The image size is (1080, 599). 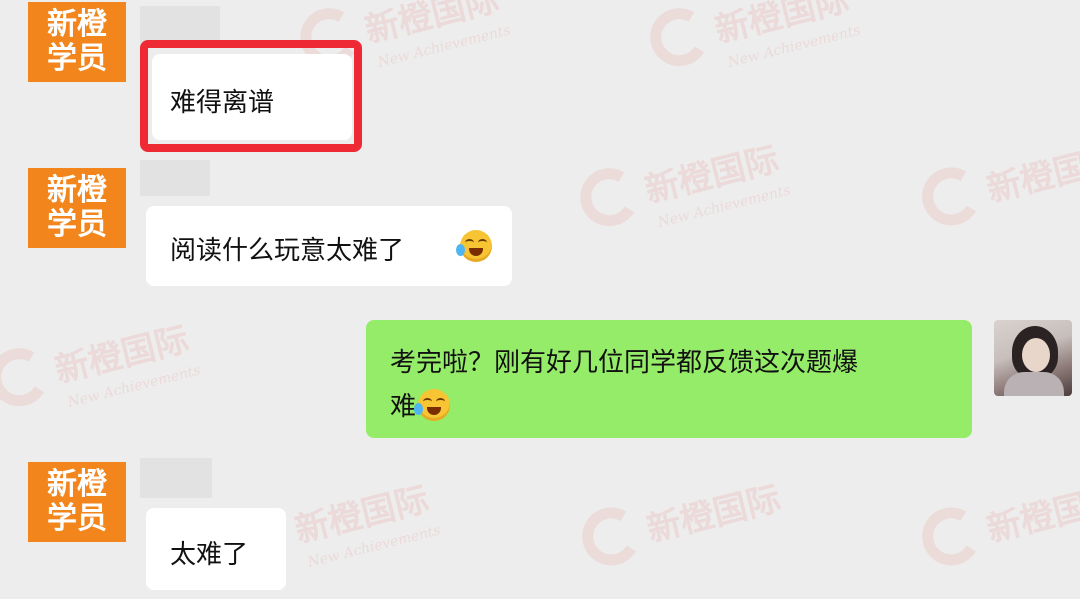 I want to click on message-bubble: 阅读什么玩意太难了, so click(x=329, y=246).